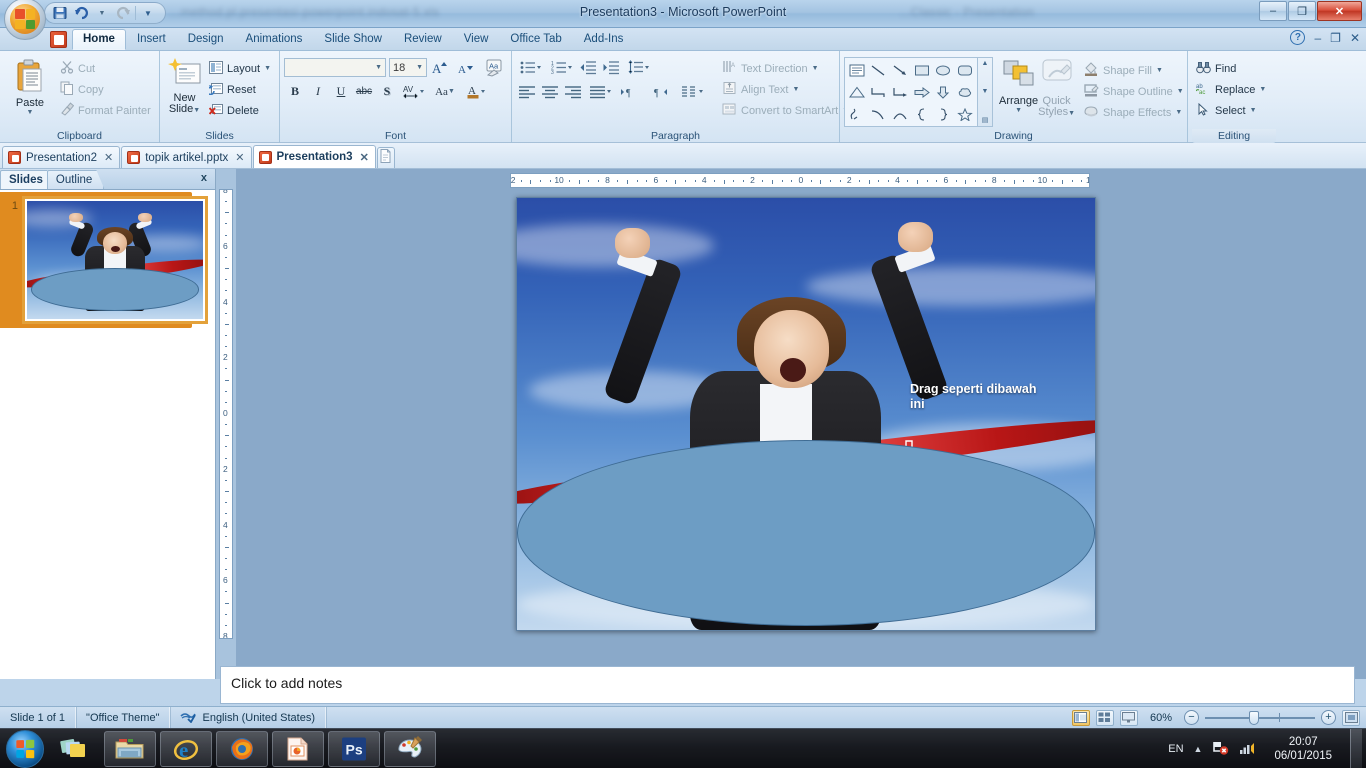  I want to click on new-document-tab-button, so click(385, 157).